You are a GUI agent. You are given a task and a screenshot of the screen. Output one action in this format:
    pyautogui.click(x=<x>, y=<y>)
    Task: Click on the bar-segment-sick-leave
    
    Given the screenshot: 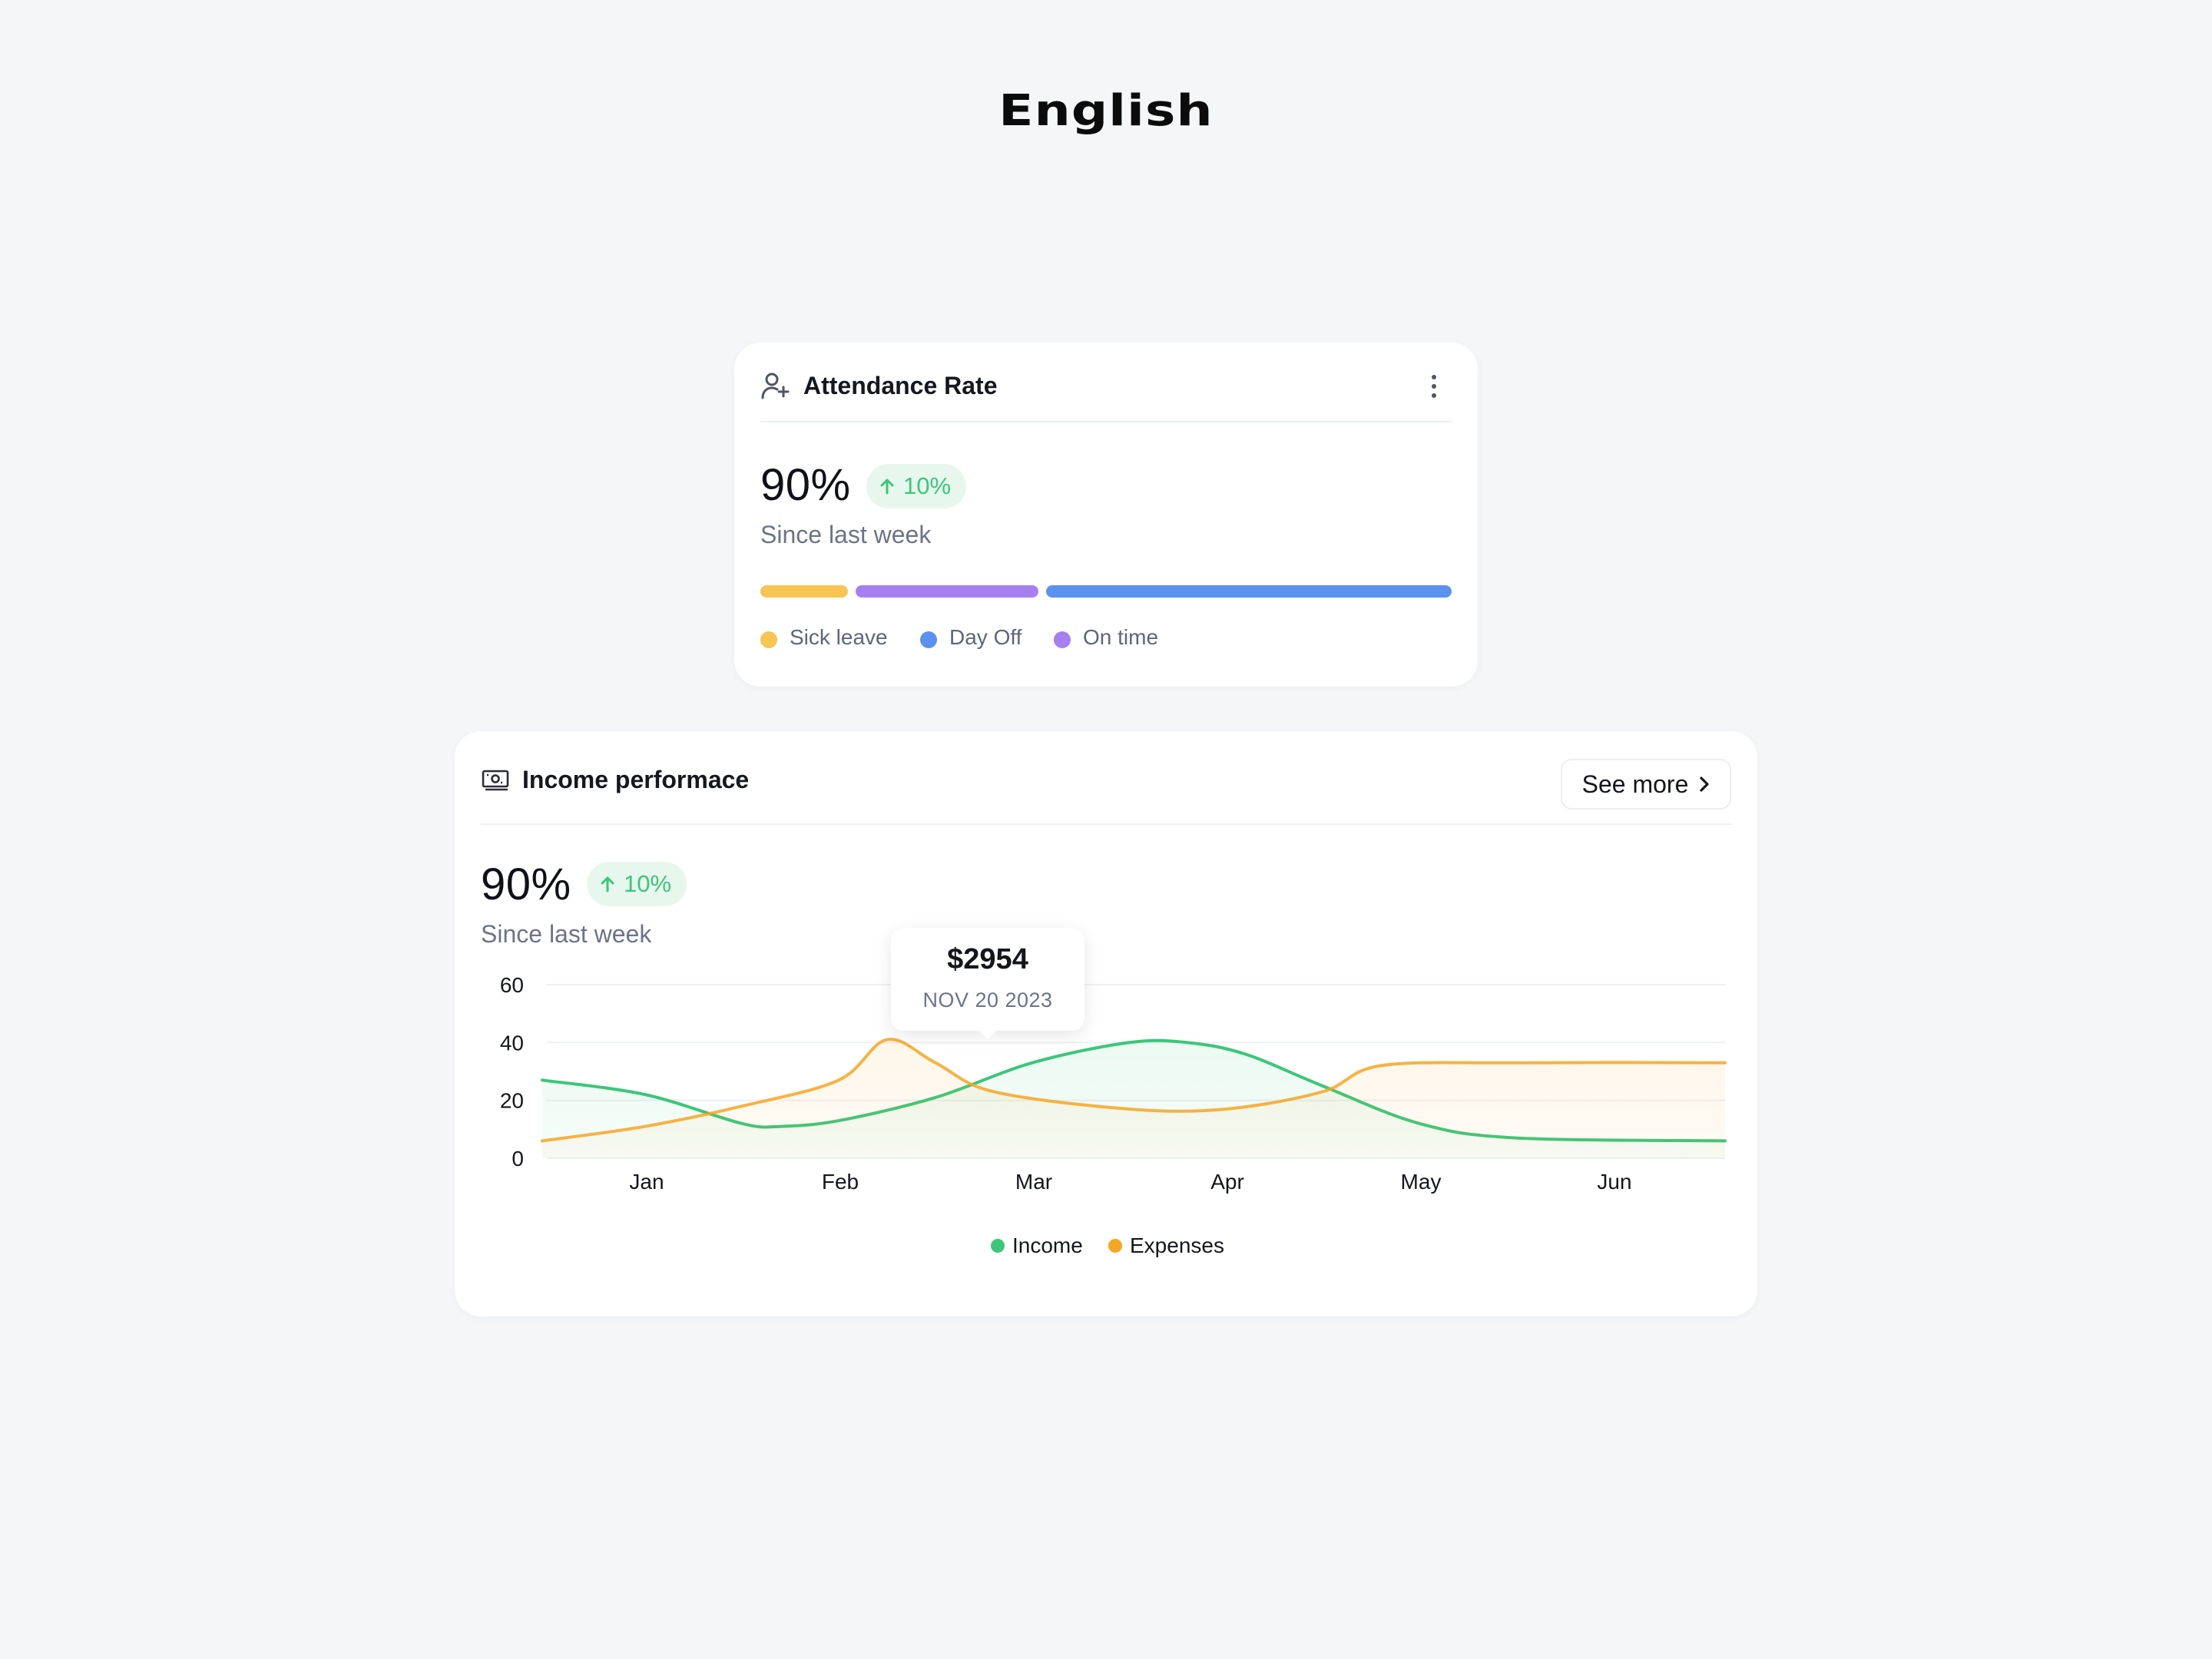 What is the action you would take?
    pyautogui.click(x=805, y=591)
    